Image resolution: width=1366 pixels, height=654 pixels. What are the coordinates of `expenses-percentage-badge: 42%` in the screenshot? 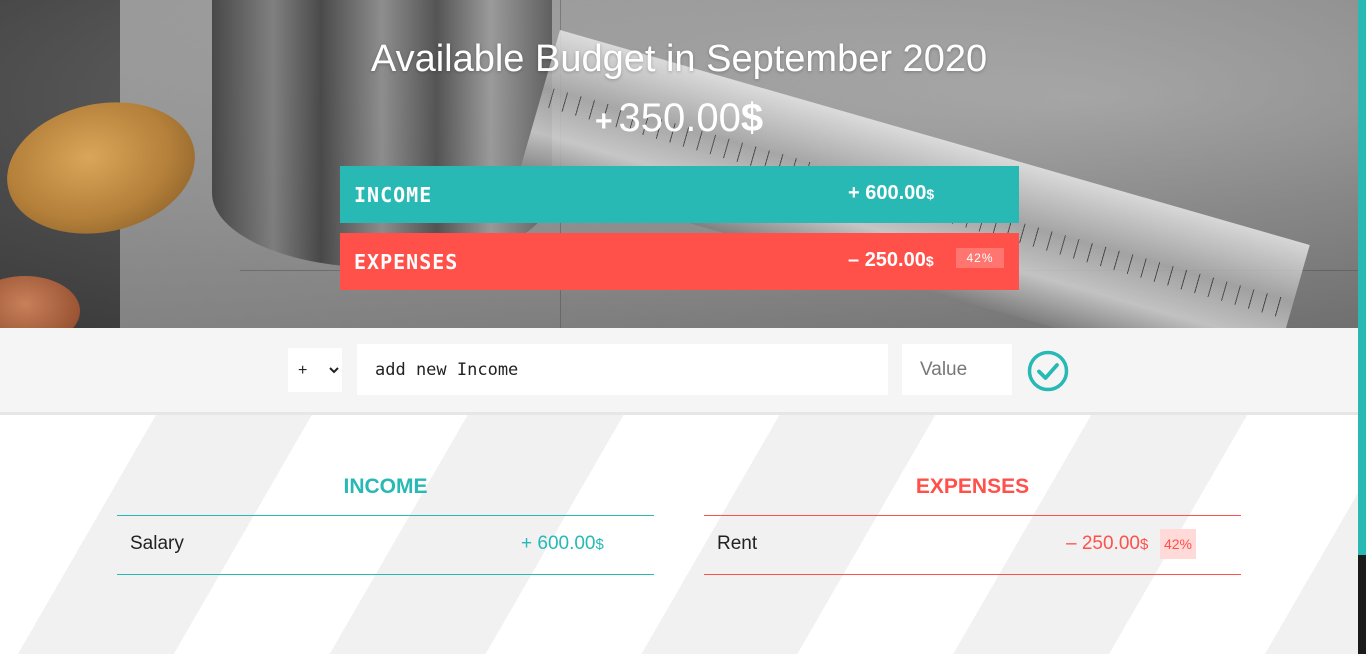 It's located at (980, 258).